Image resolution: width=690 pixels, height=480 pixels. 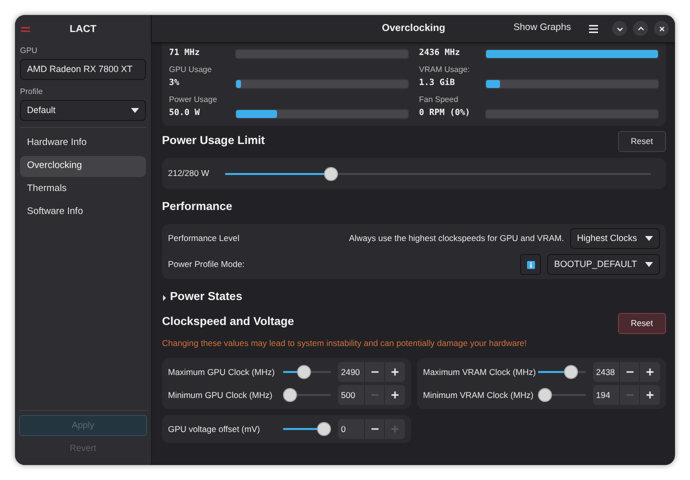 What do you see at coordinates (228, 322) in the screenshot?
I see `section-heading: Clockspeed and Voltage` at bounding box center [228, 322].